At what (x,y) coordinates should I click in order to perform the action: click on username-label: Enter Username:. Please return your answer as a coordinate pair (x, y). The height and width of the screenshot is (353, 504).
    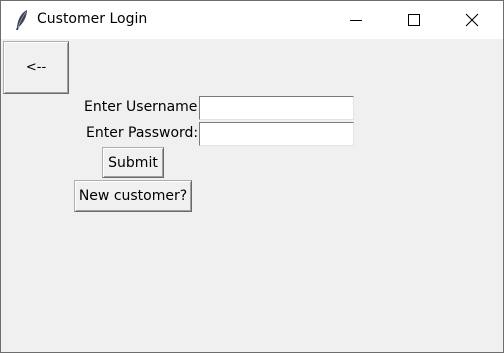
    Looking at the image, I should click on (143, 107).